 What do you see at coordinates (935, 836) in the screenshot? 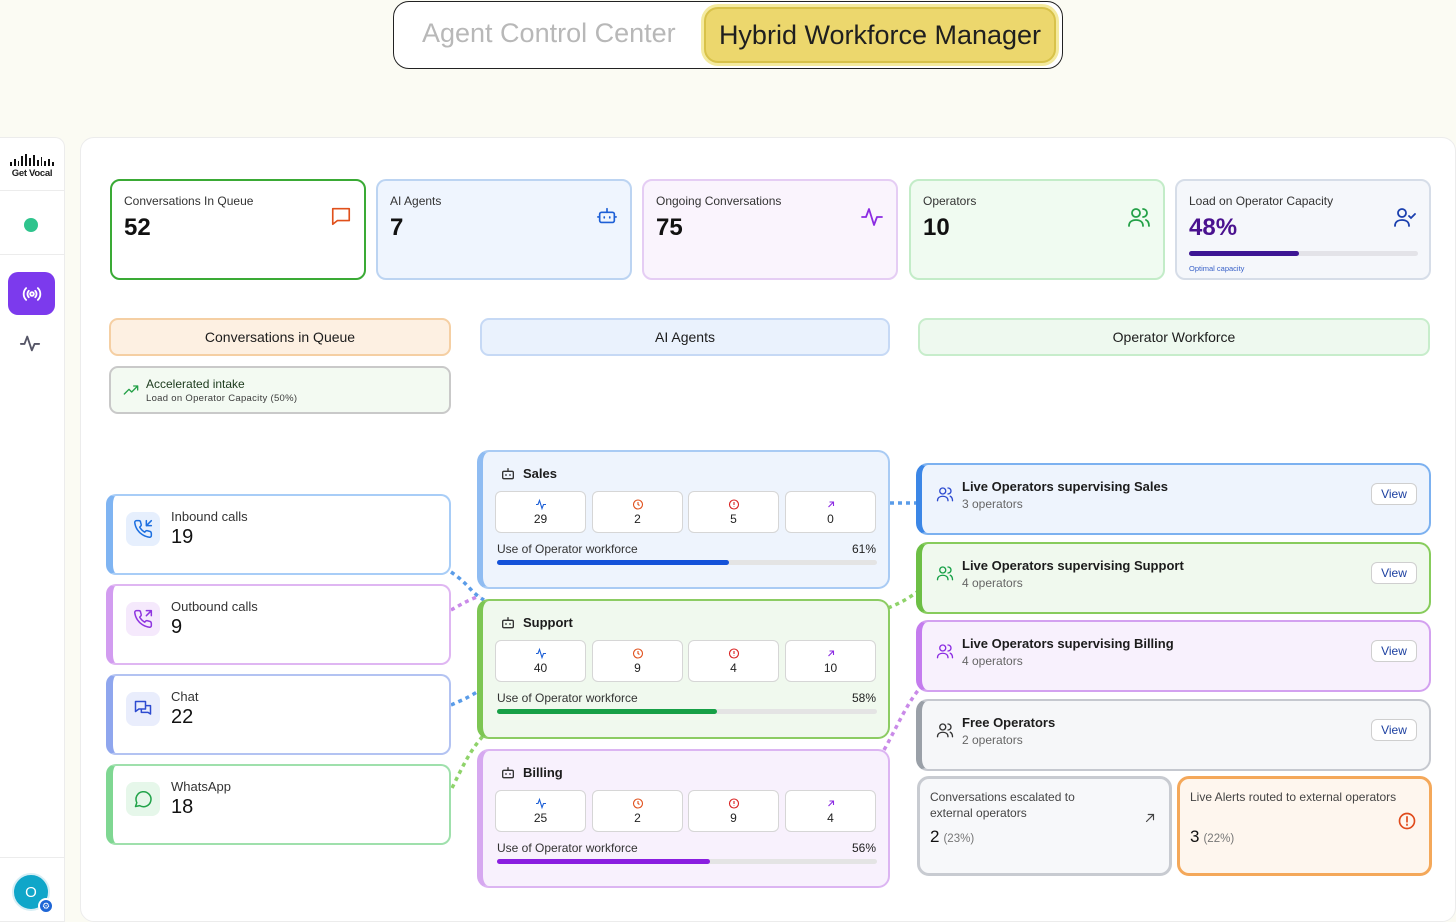
I see `escalated-value: 2` at bounding box center [935, 836].